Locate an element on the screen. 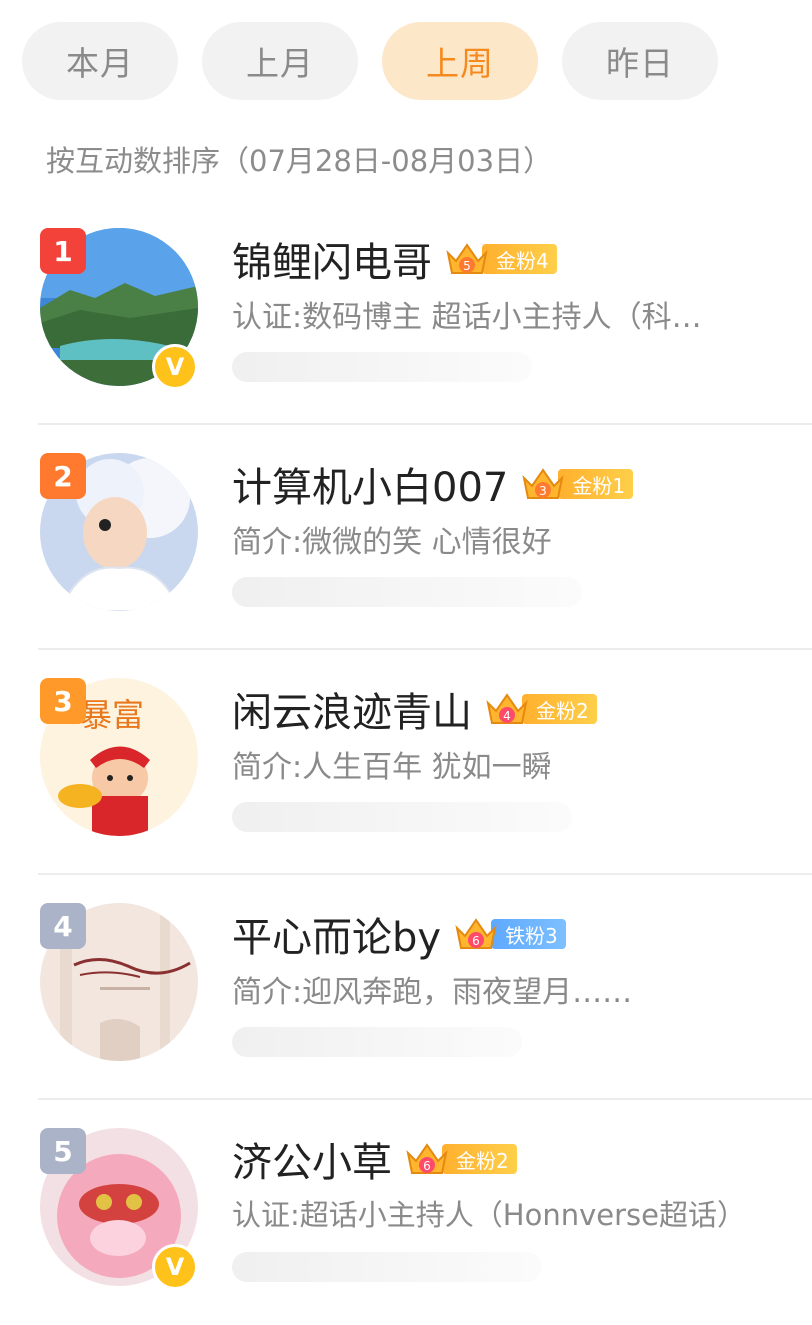 The height and width of the screenshot is (1325, 812). user-name: 济公小草 is located at coordinates (312, 1159).